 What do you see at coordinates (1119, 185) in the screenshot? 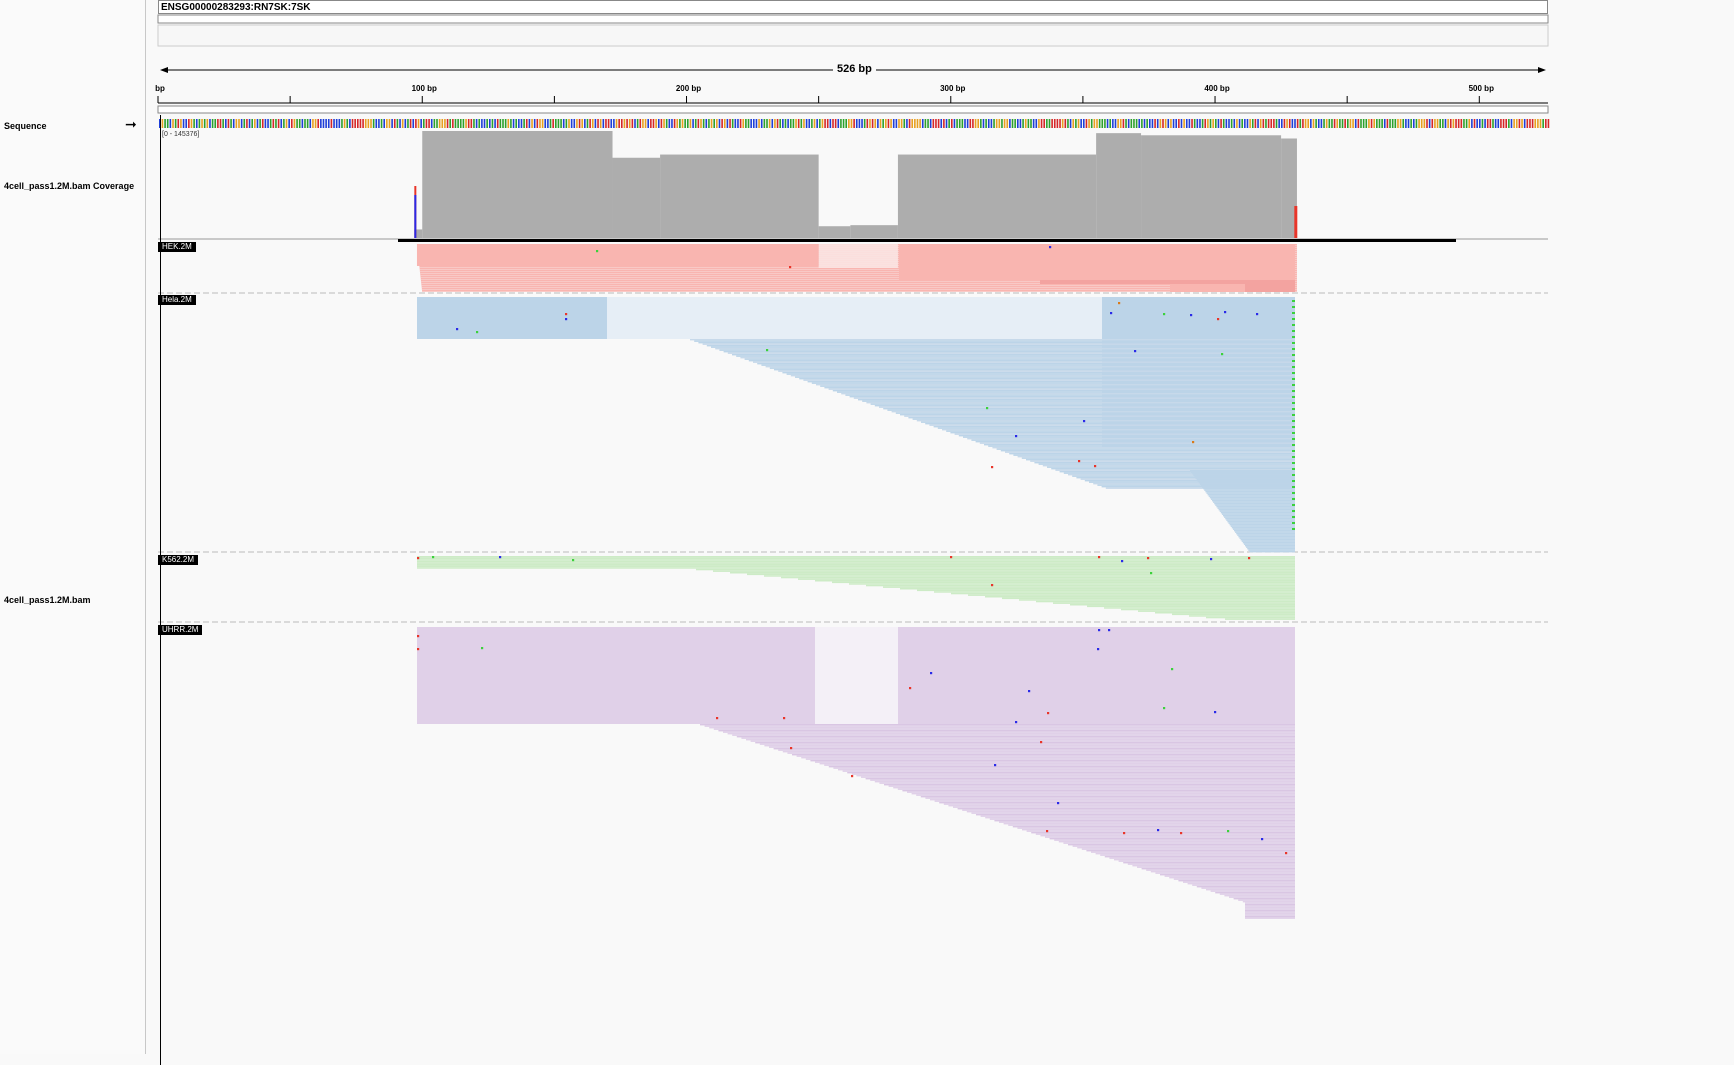
I see `coverage-bar` at bounding box center [1119, 185].